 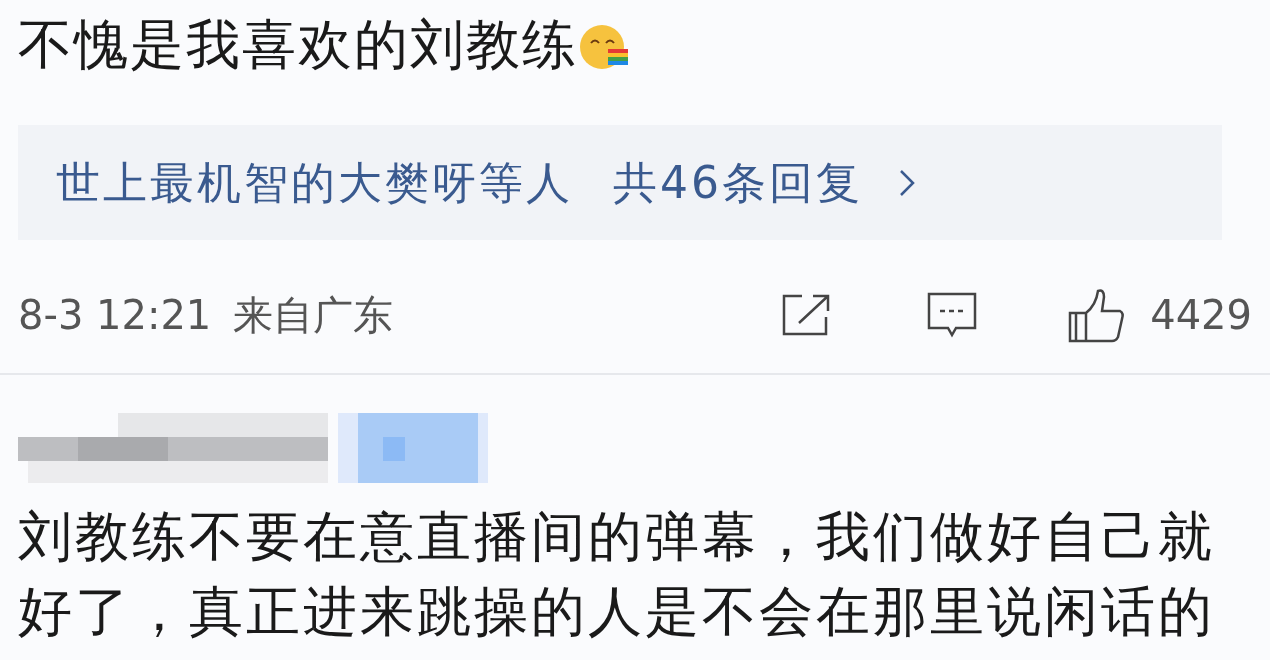 I want to click on comment-location: 来自广东, so click(x=313, y=315).